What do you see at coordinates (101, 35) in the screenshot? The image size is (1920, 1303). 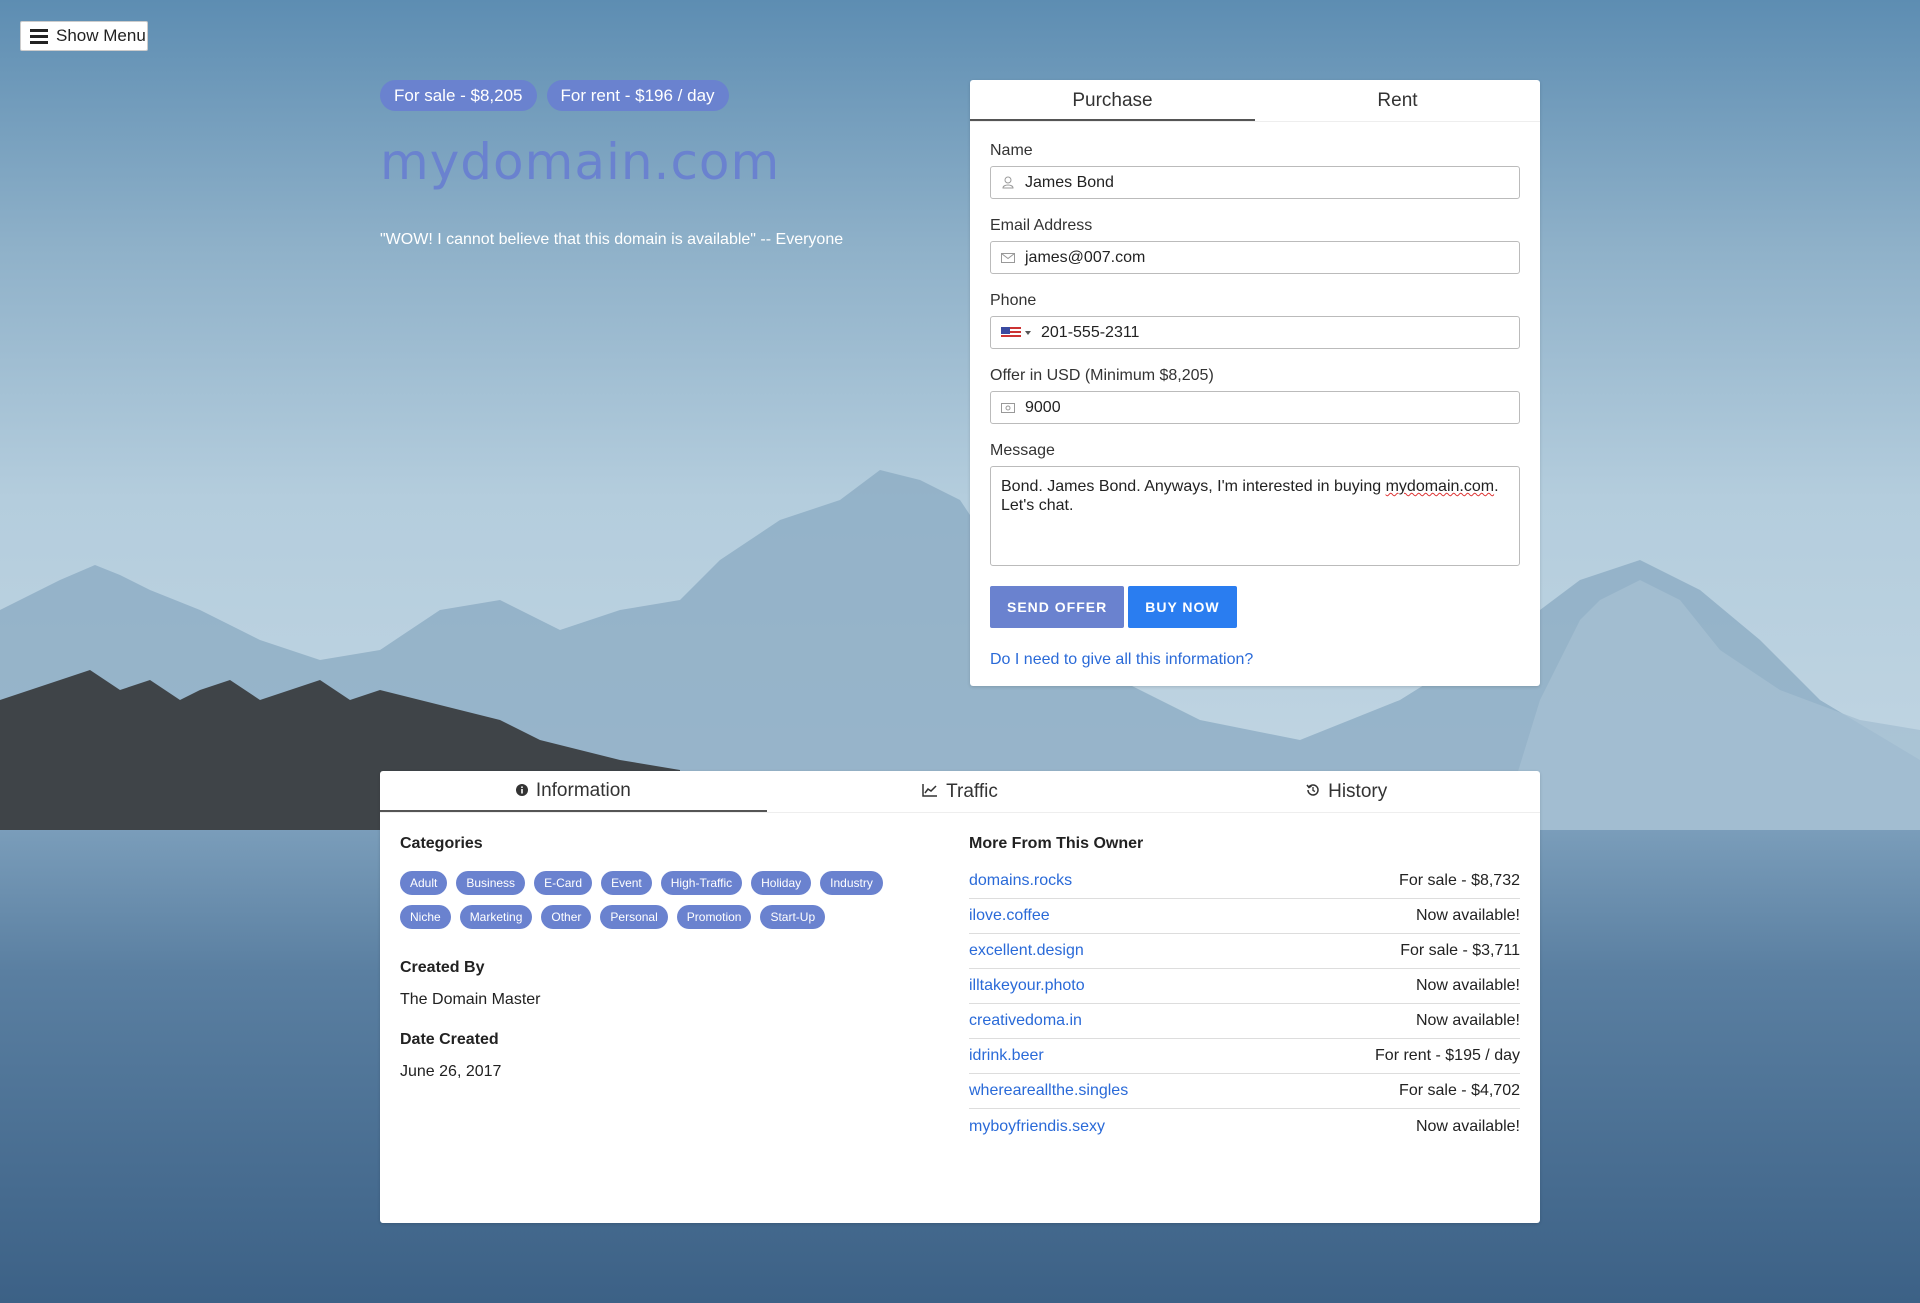 I see `show-menu-label: Show Menu` at bounding box center [101, 35].